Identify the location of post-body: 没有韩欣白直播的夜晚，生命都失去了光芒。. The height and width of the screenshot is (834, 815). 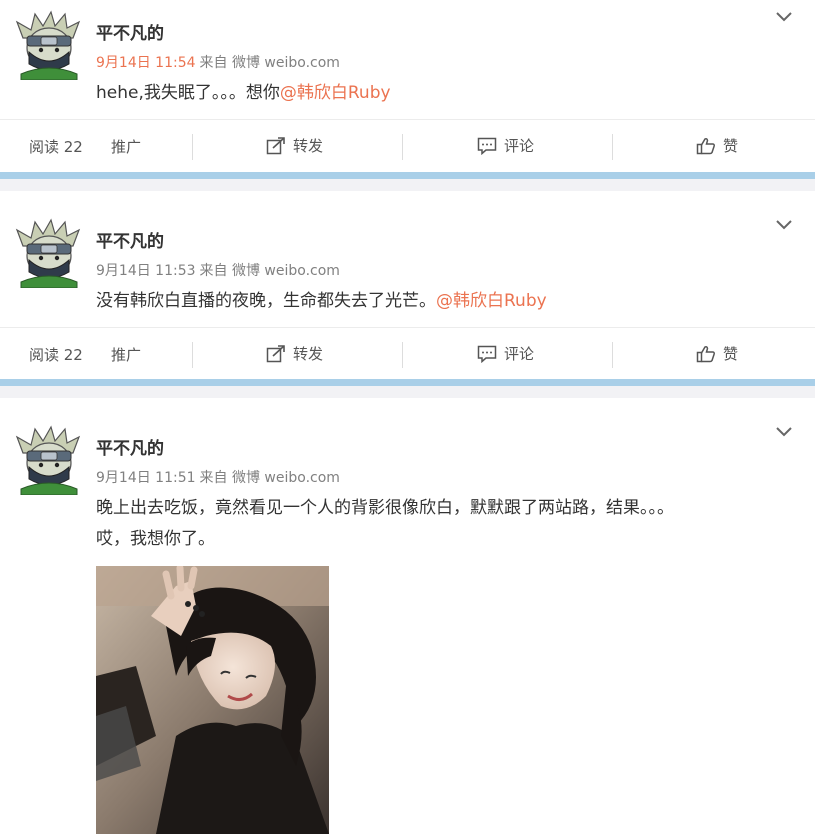
(266, 301).